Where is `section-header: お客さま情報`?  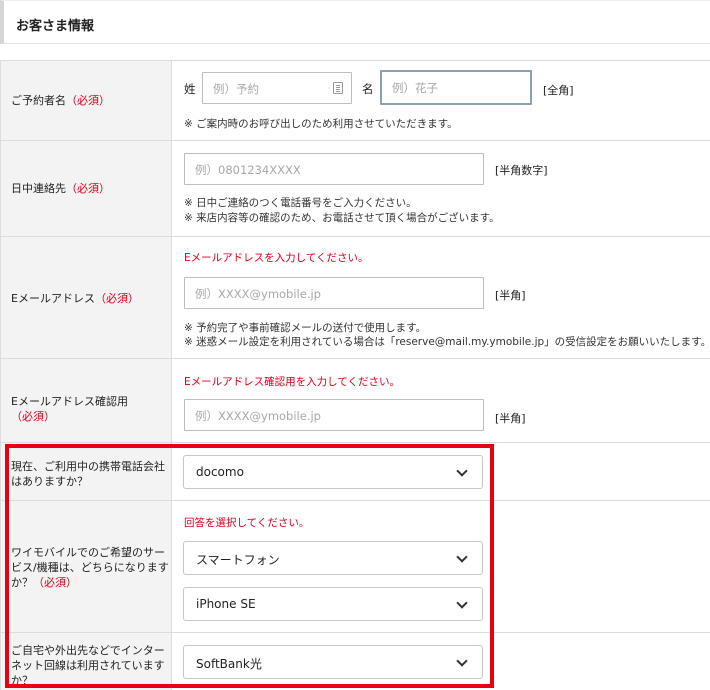 section-header: お客さま情報 is located at coordinates (355, 22).